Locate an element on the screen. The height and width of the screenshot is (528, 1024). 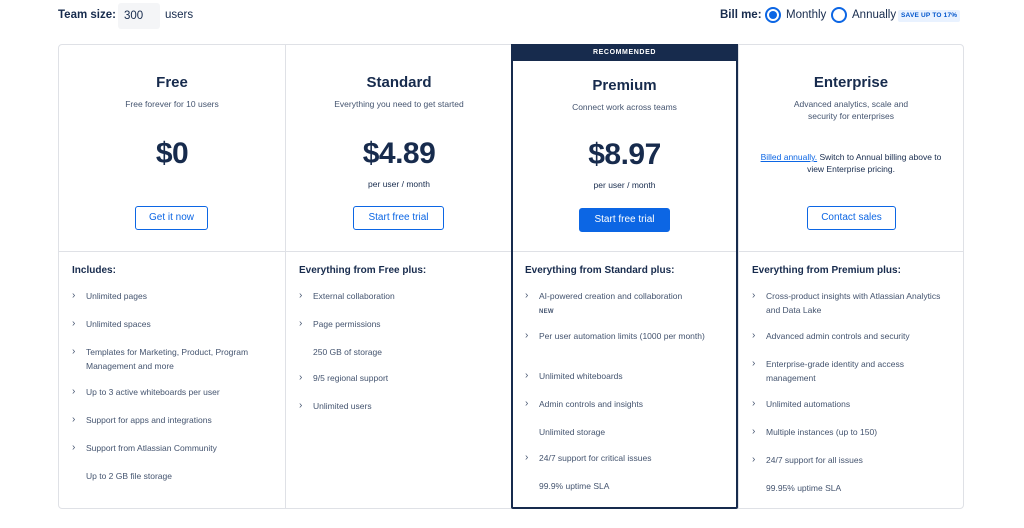
plan-name: Standard is located at coordinates (399, 82).